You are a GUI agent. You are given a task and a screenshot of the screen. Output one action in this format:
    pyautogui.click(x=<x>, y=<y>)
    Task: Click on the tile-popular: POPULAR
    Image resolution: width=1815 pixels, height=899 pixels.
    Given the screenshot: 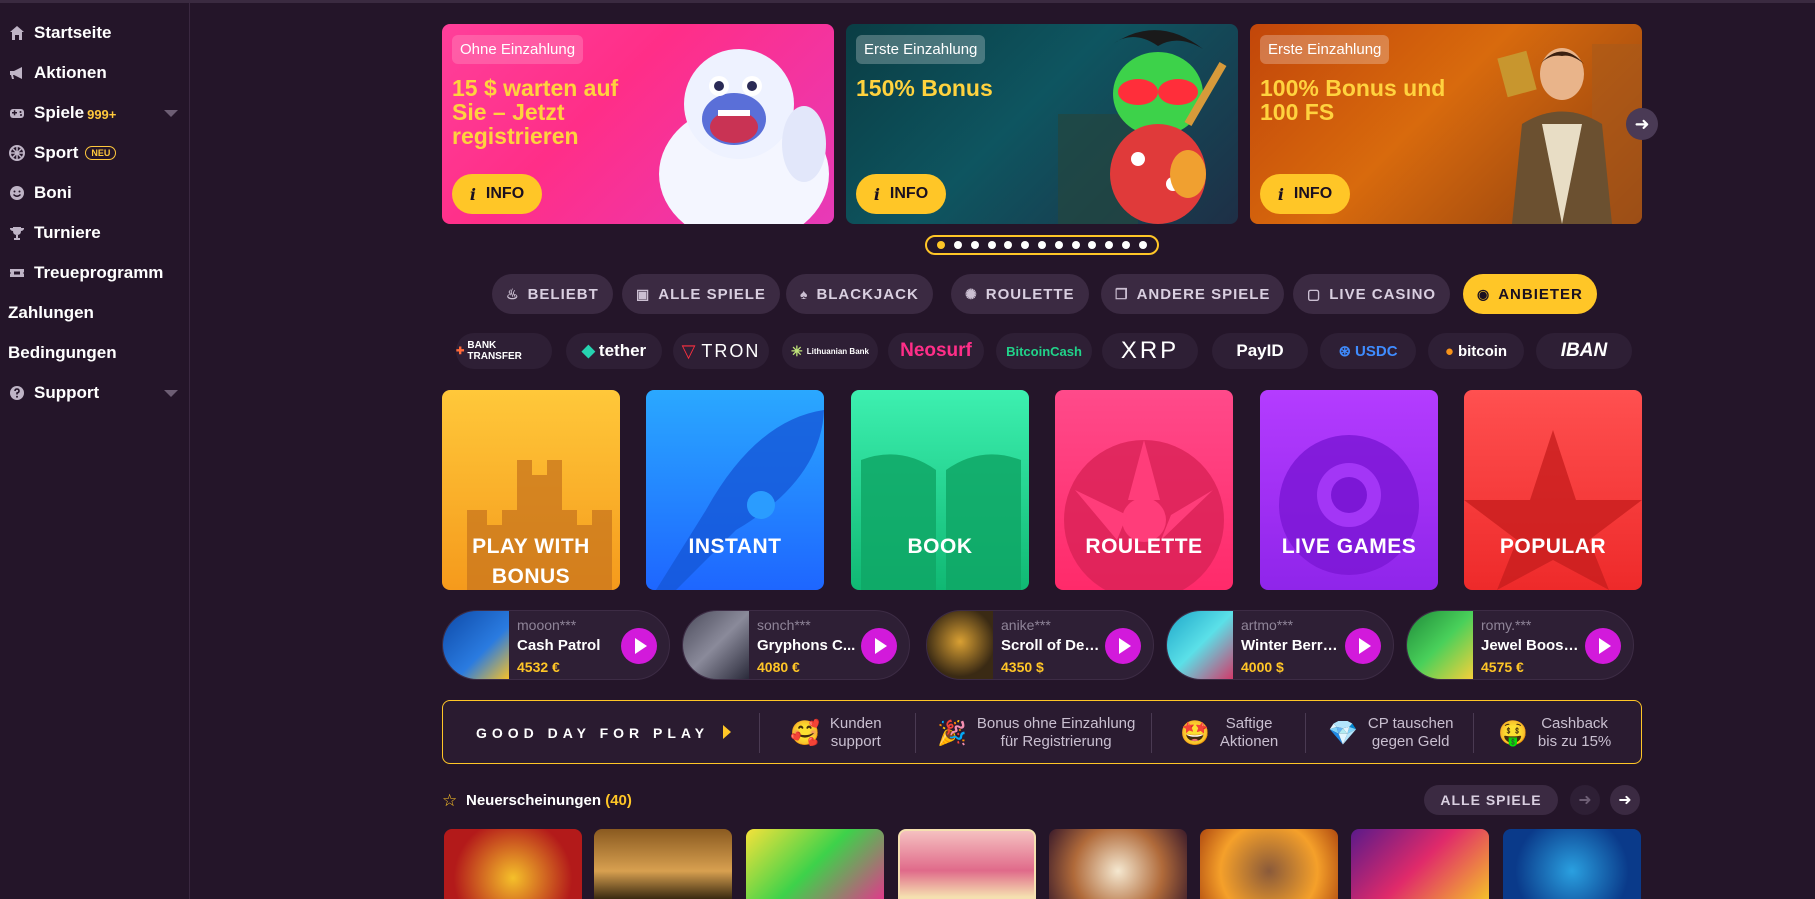 What is the action you would take?
    pyautogui.click(x=1553, y=490)
    